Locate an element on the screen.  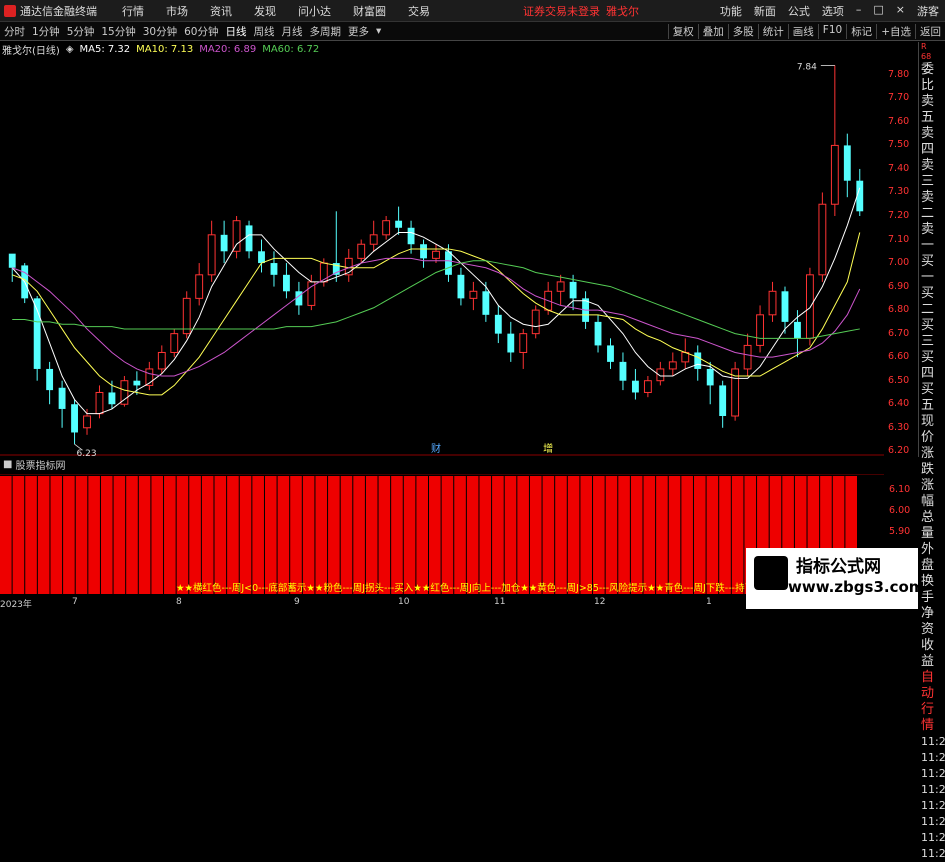
period-30min: 30分钟 is located at coordinates (160, 31).